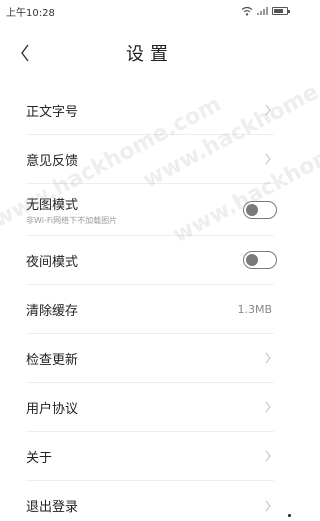  I want to click on header: 设置, so click(147, 53).